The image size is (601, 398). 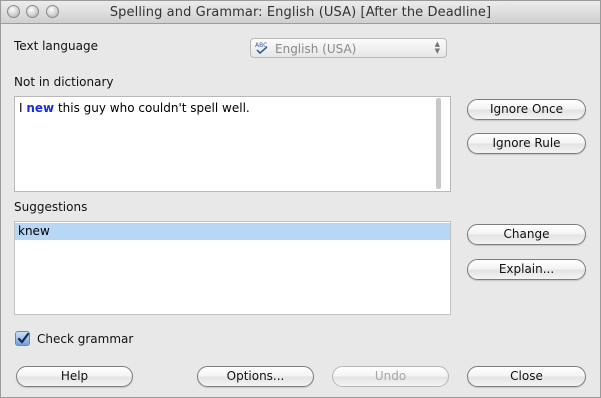 What do you see at coordinates (438, 143) in the screenshot?
I see `text-area-scrollbar` at bounding box center [438, 143].